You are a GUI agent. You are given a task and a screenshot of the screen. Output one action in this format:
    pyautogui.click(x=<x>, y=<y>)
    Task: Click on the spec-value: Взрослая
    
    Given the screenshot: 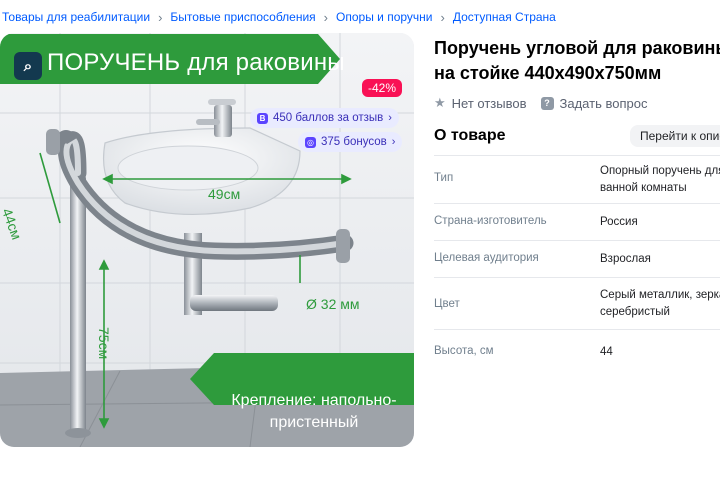 What is the action you would take?
    pyautogui.click(x=625, y=259)
    